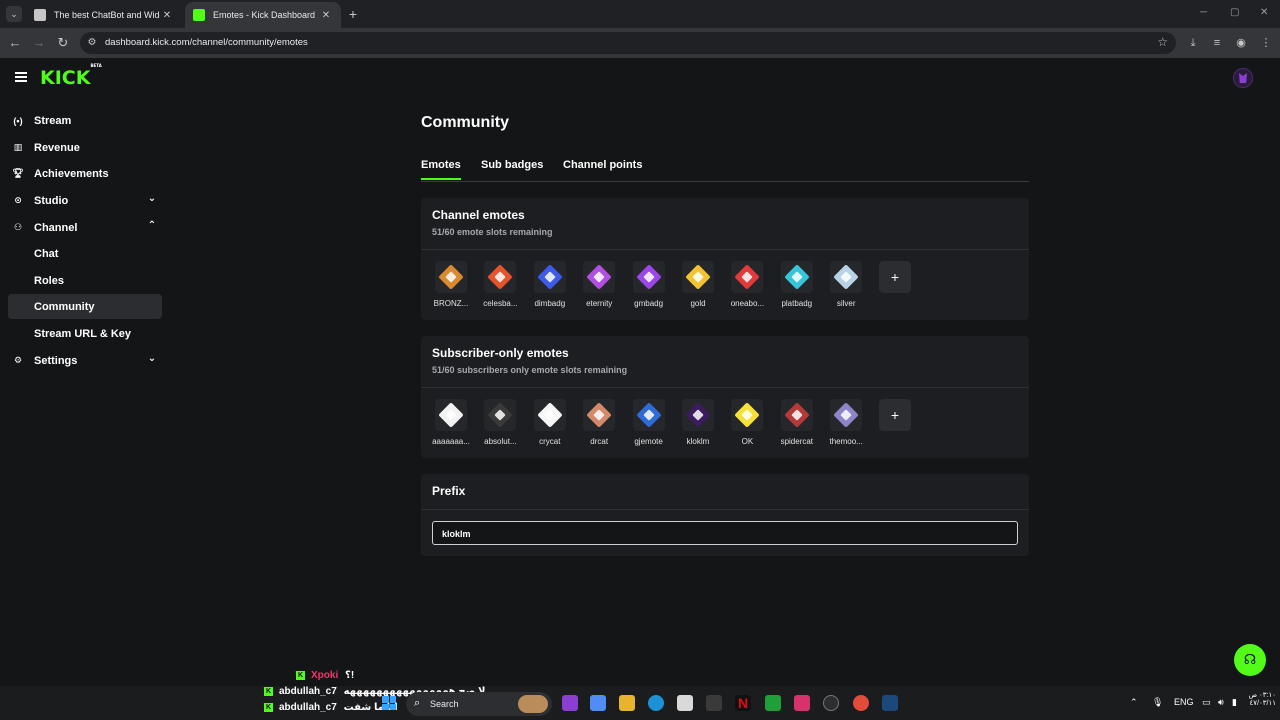  I want to click on sidebar-item-chat: Chat, so click(85, 253).